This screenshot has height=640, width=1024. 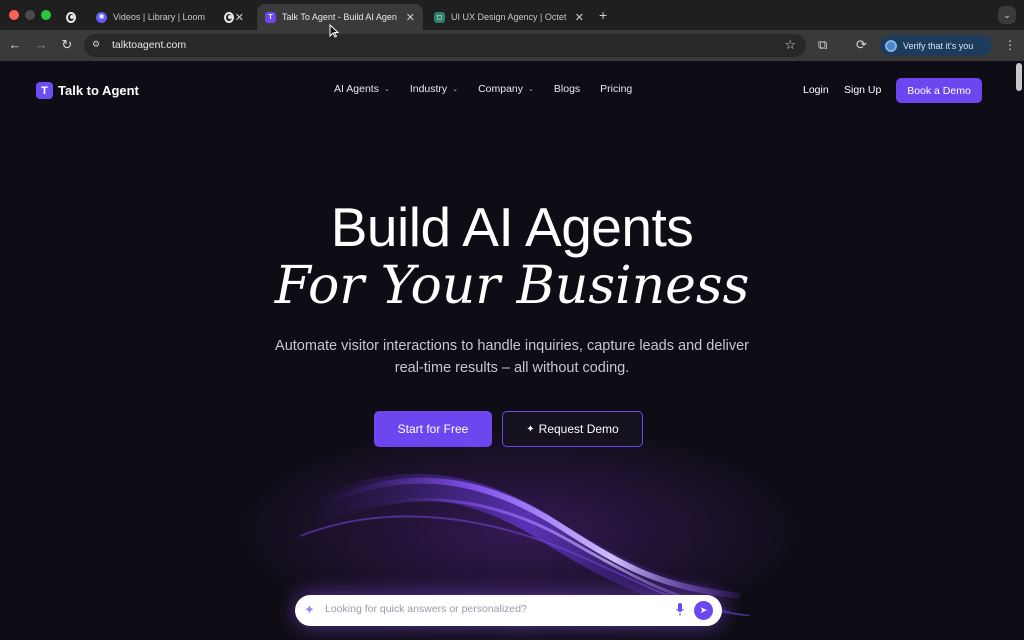 I want to click on hero-title: Build AI Agents, so click(x=512, y=227).